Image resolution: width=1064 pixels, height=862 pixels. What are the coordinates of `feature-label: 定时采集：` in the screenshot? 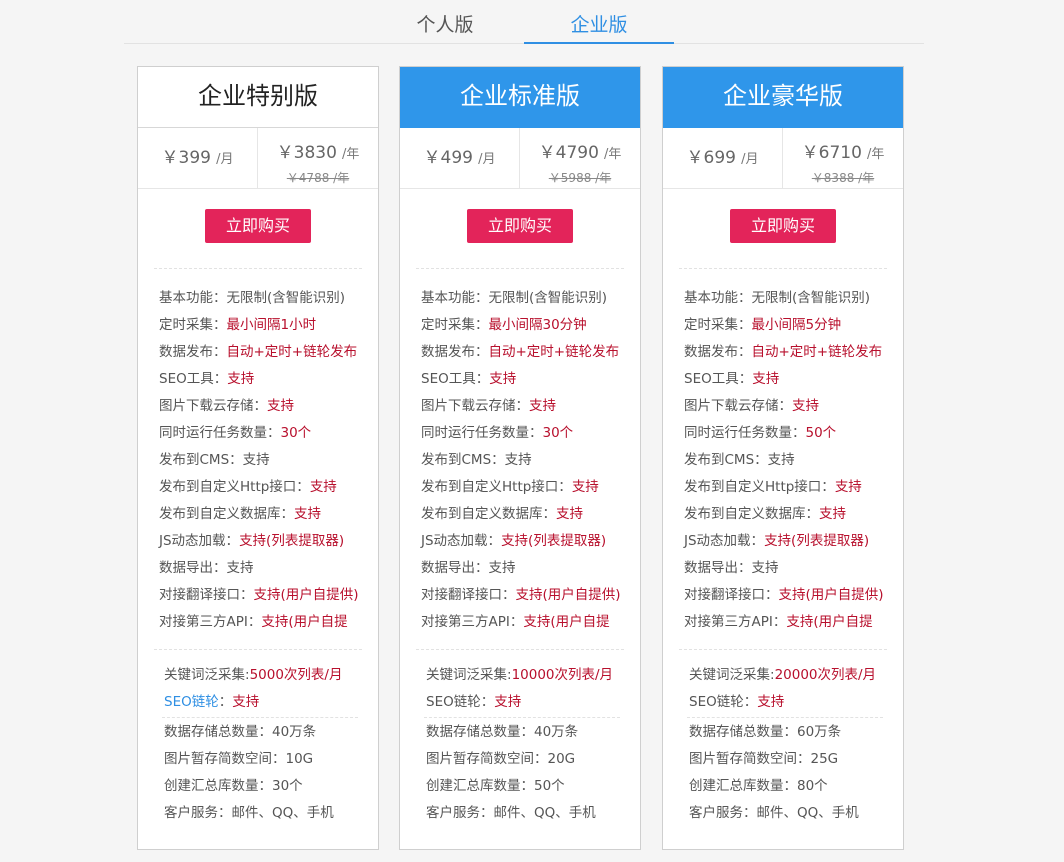 It's located at (193, 325).